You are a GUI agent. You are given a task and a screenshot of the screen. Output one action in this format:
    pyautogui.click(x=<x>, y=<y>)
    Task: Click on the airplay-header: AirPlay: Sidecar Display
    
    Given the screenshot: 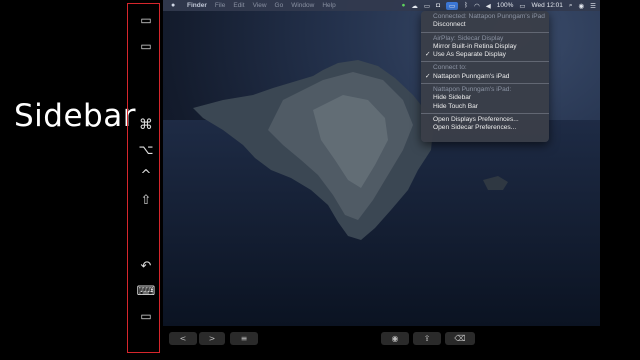 What is the action you would take?
    pyautogui.click(x=468, y=38)
    